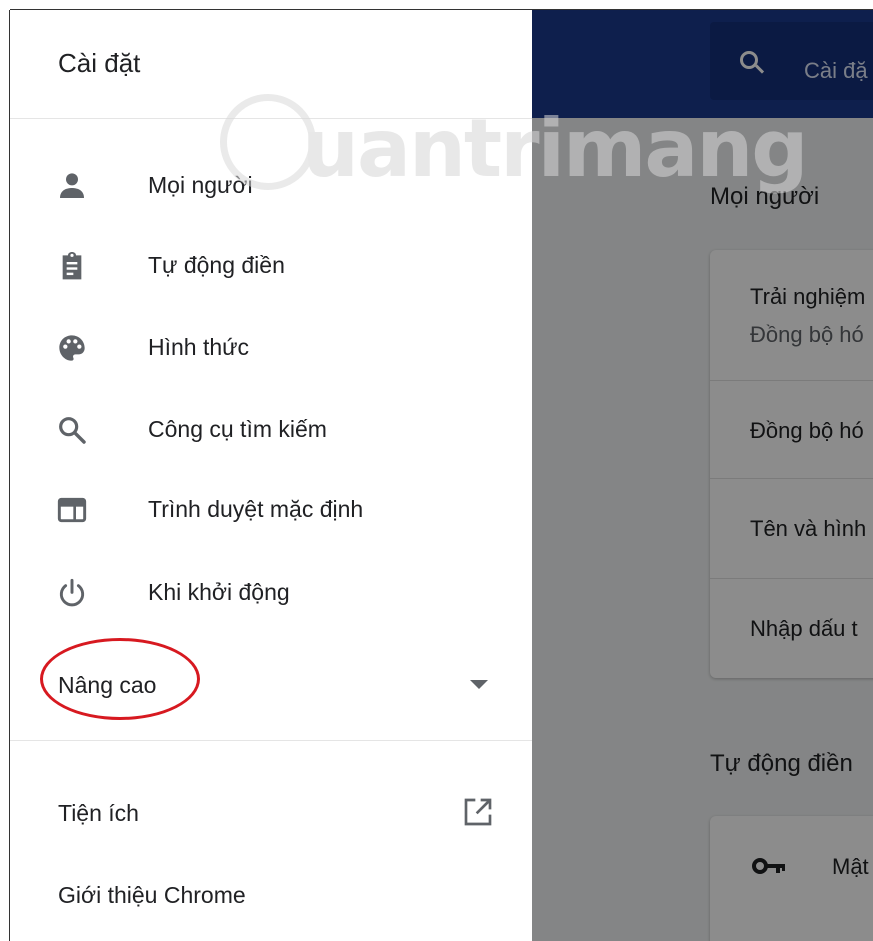  I want to click on power-icon, so click(72, 592).